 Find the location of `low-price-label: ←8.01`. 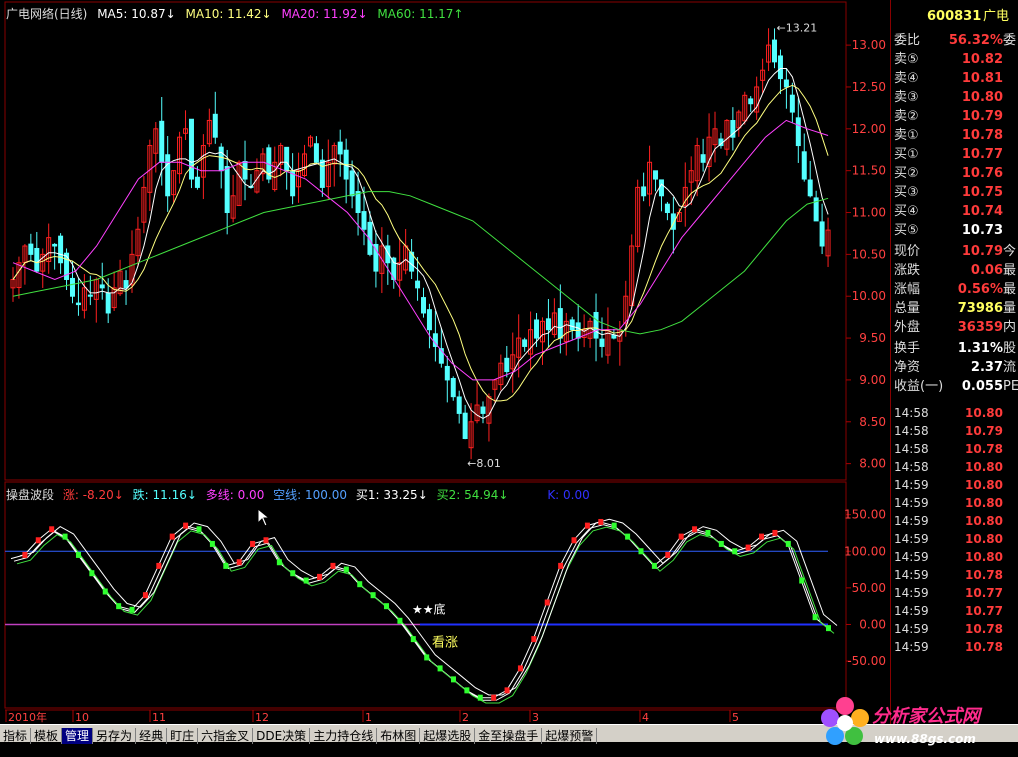

low-price-label: ←8.01 is located at coordinates (484, 463).